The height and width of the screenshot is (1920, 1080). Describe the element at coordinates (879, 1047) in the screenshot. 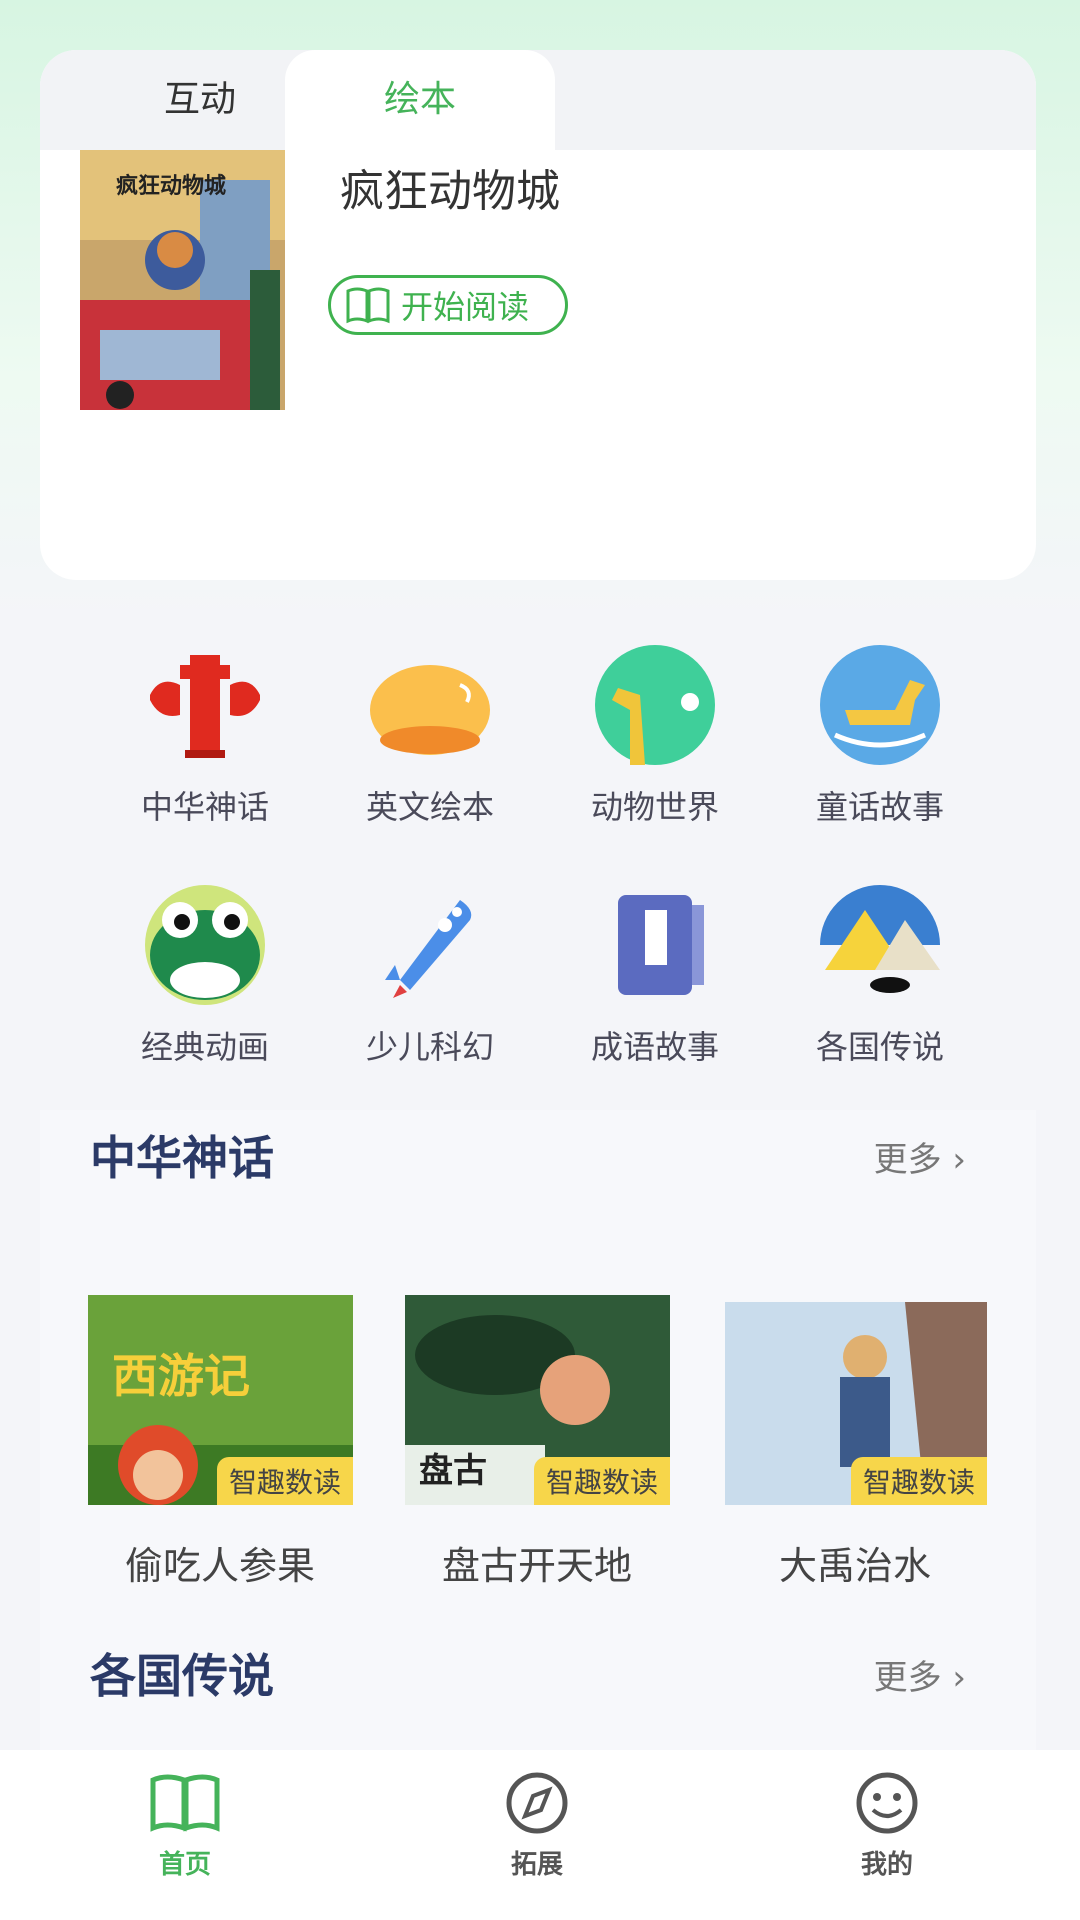

I see `category-label: 各国传说` at that location.